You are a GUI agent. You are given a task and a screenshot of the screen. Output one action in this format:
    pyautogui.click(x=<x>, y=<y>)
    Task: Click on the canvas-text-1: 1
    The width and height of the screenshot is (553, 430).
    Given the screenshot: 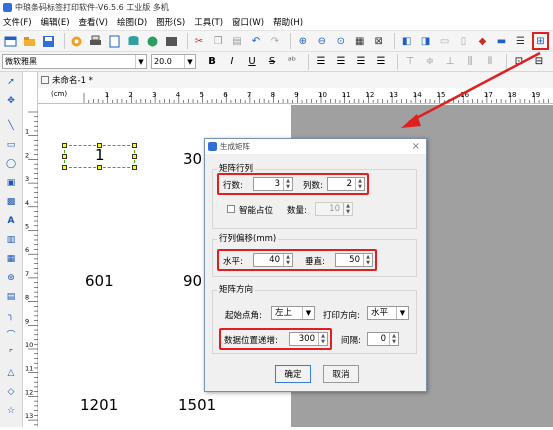 What is the action you would take?
    pyautogui.click(x=100, y=155)
    